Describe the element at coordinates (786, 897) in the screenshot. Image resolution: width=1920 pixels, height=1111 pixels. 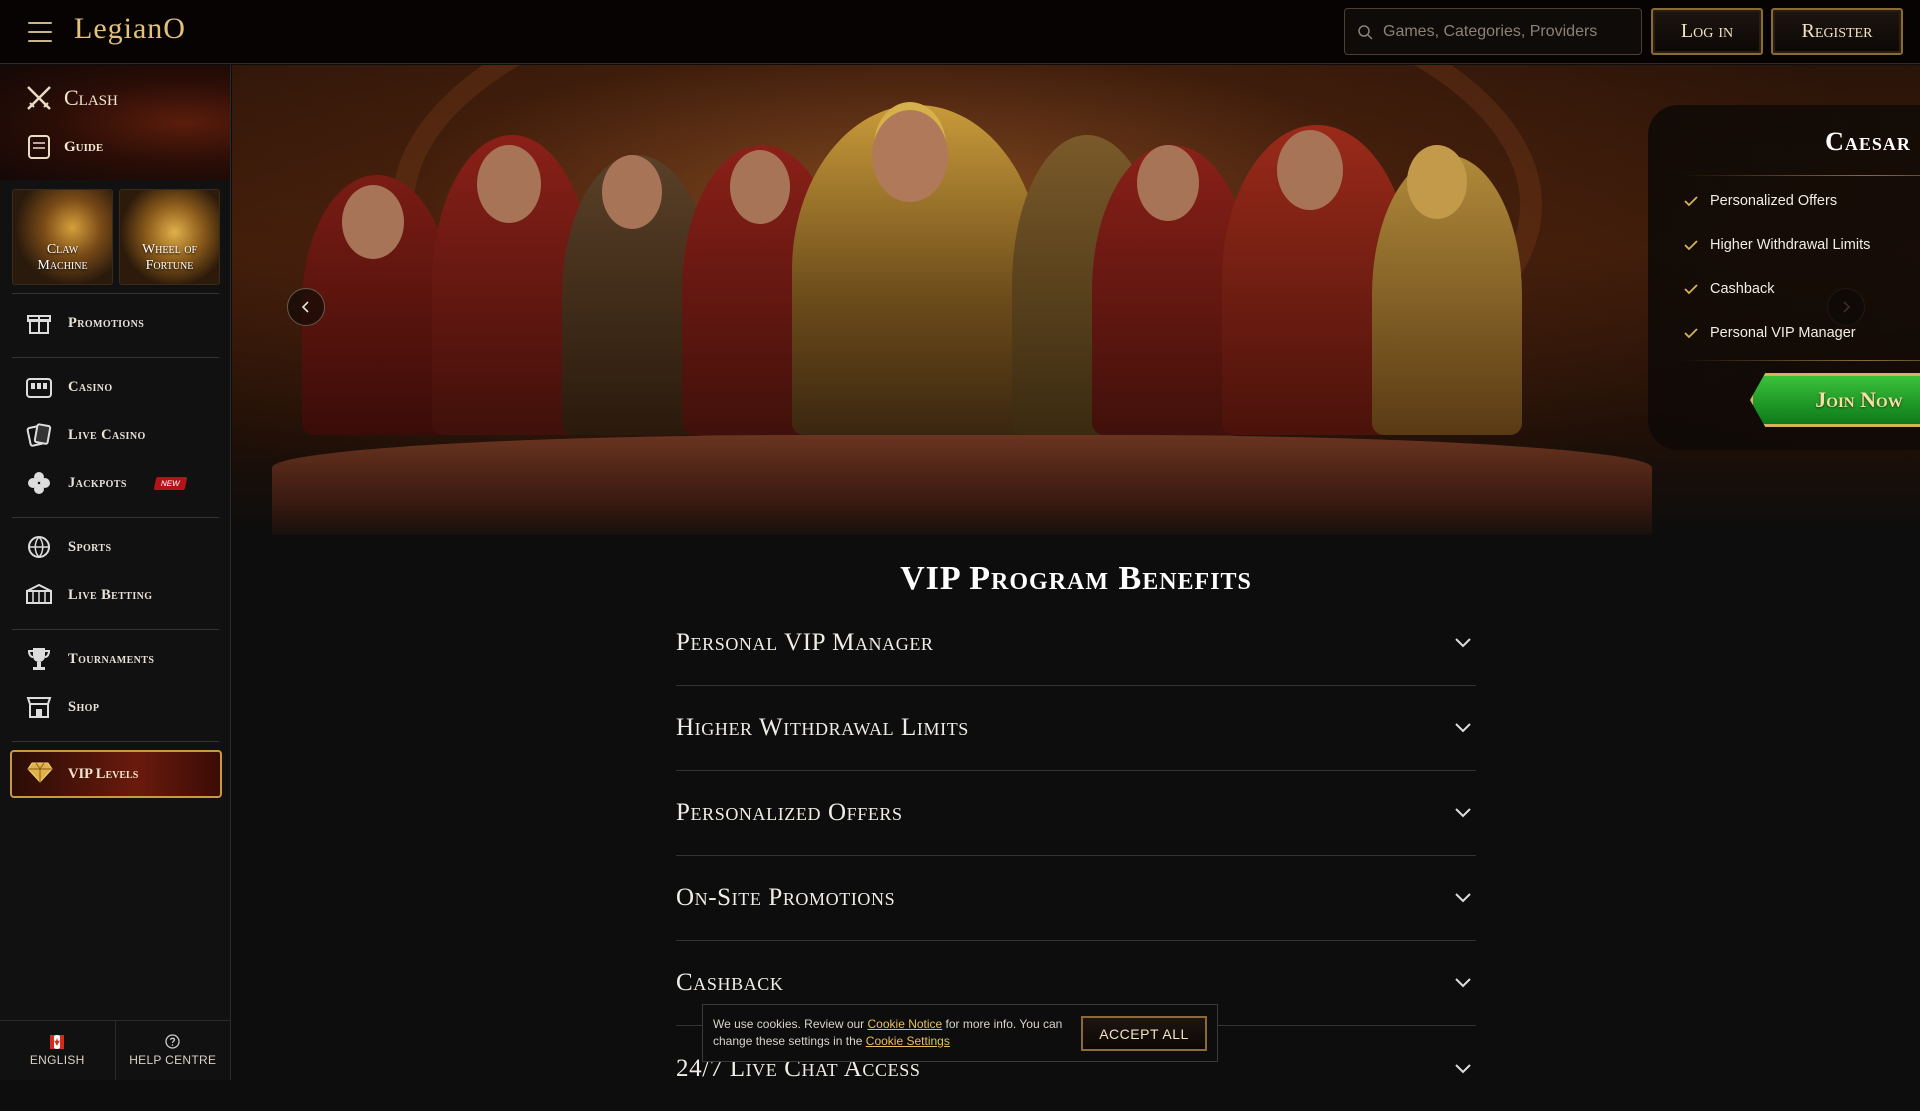
I see `accordion-label: On-Site Promotions` at that location.